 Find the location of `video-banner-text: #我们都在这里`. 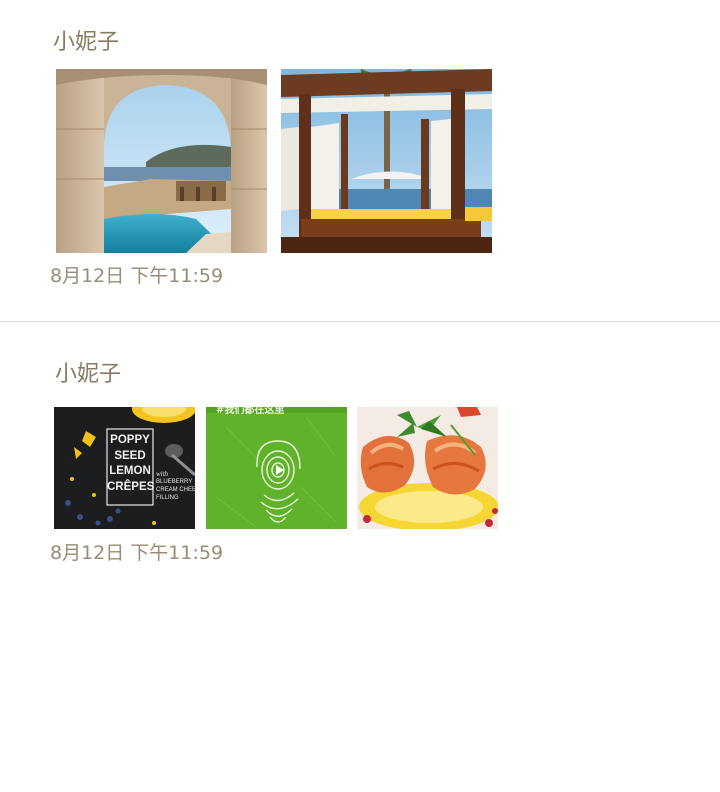

video-banner-text: #我们都在这里 is located at coordinates (250, 411).